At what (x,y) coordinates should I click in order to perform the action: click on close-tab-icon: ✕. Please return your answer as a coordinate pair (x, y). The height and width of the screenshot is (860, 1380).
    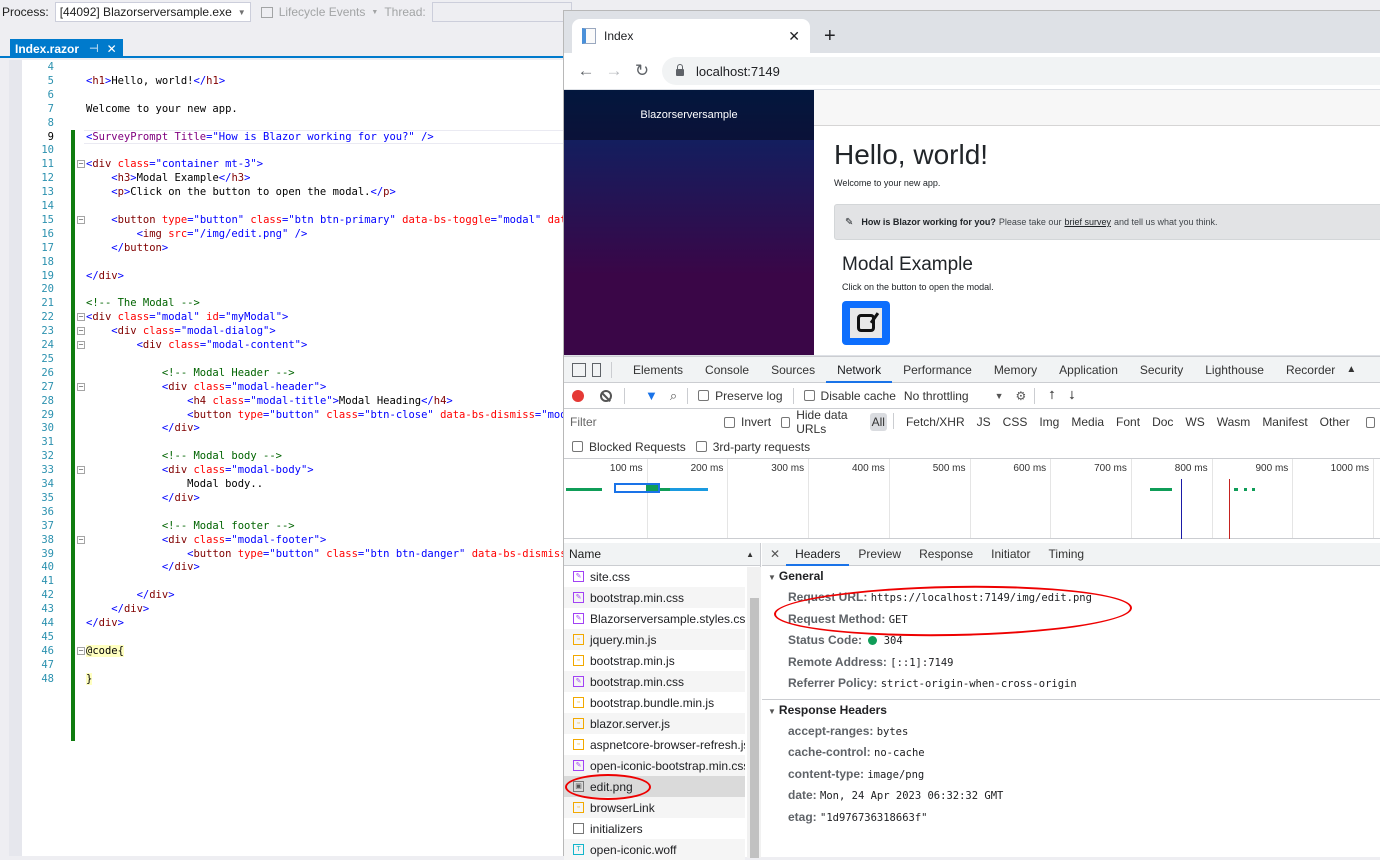
    Looking at the image, I should click on (794, 36).